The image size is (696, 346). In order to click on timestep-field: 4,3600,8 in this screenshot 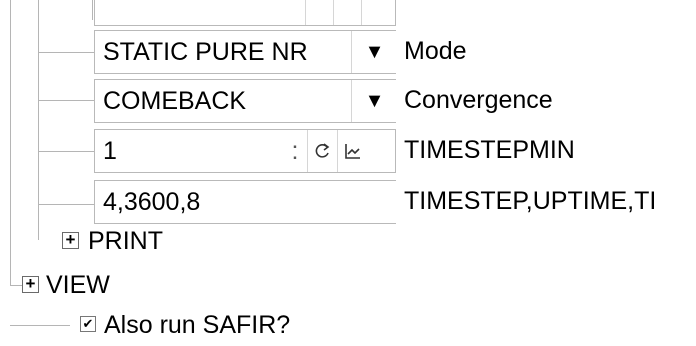, I will do `click(245, 202)`.